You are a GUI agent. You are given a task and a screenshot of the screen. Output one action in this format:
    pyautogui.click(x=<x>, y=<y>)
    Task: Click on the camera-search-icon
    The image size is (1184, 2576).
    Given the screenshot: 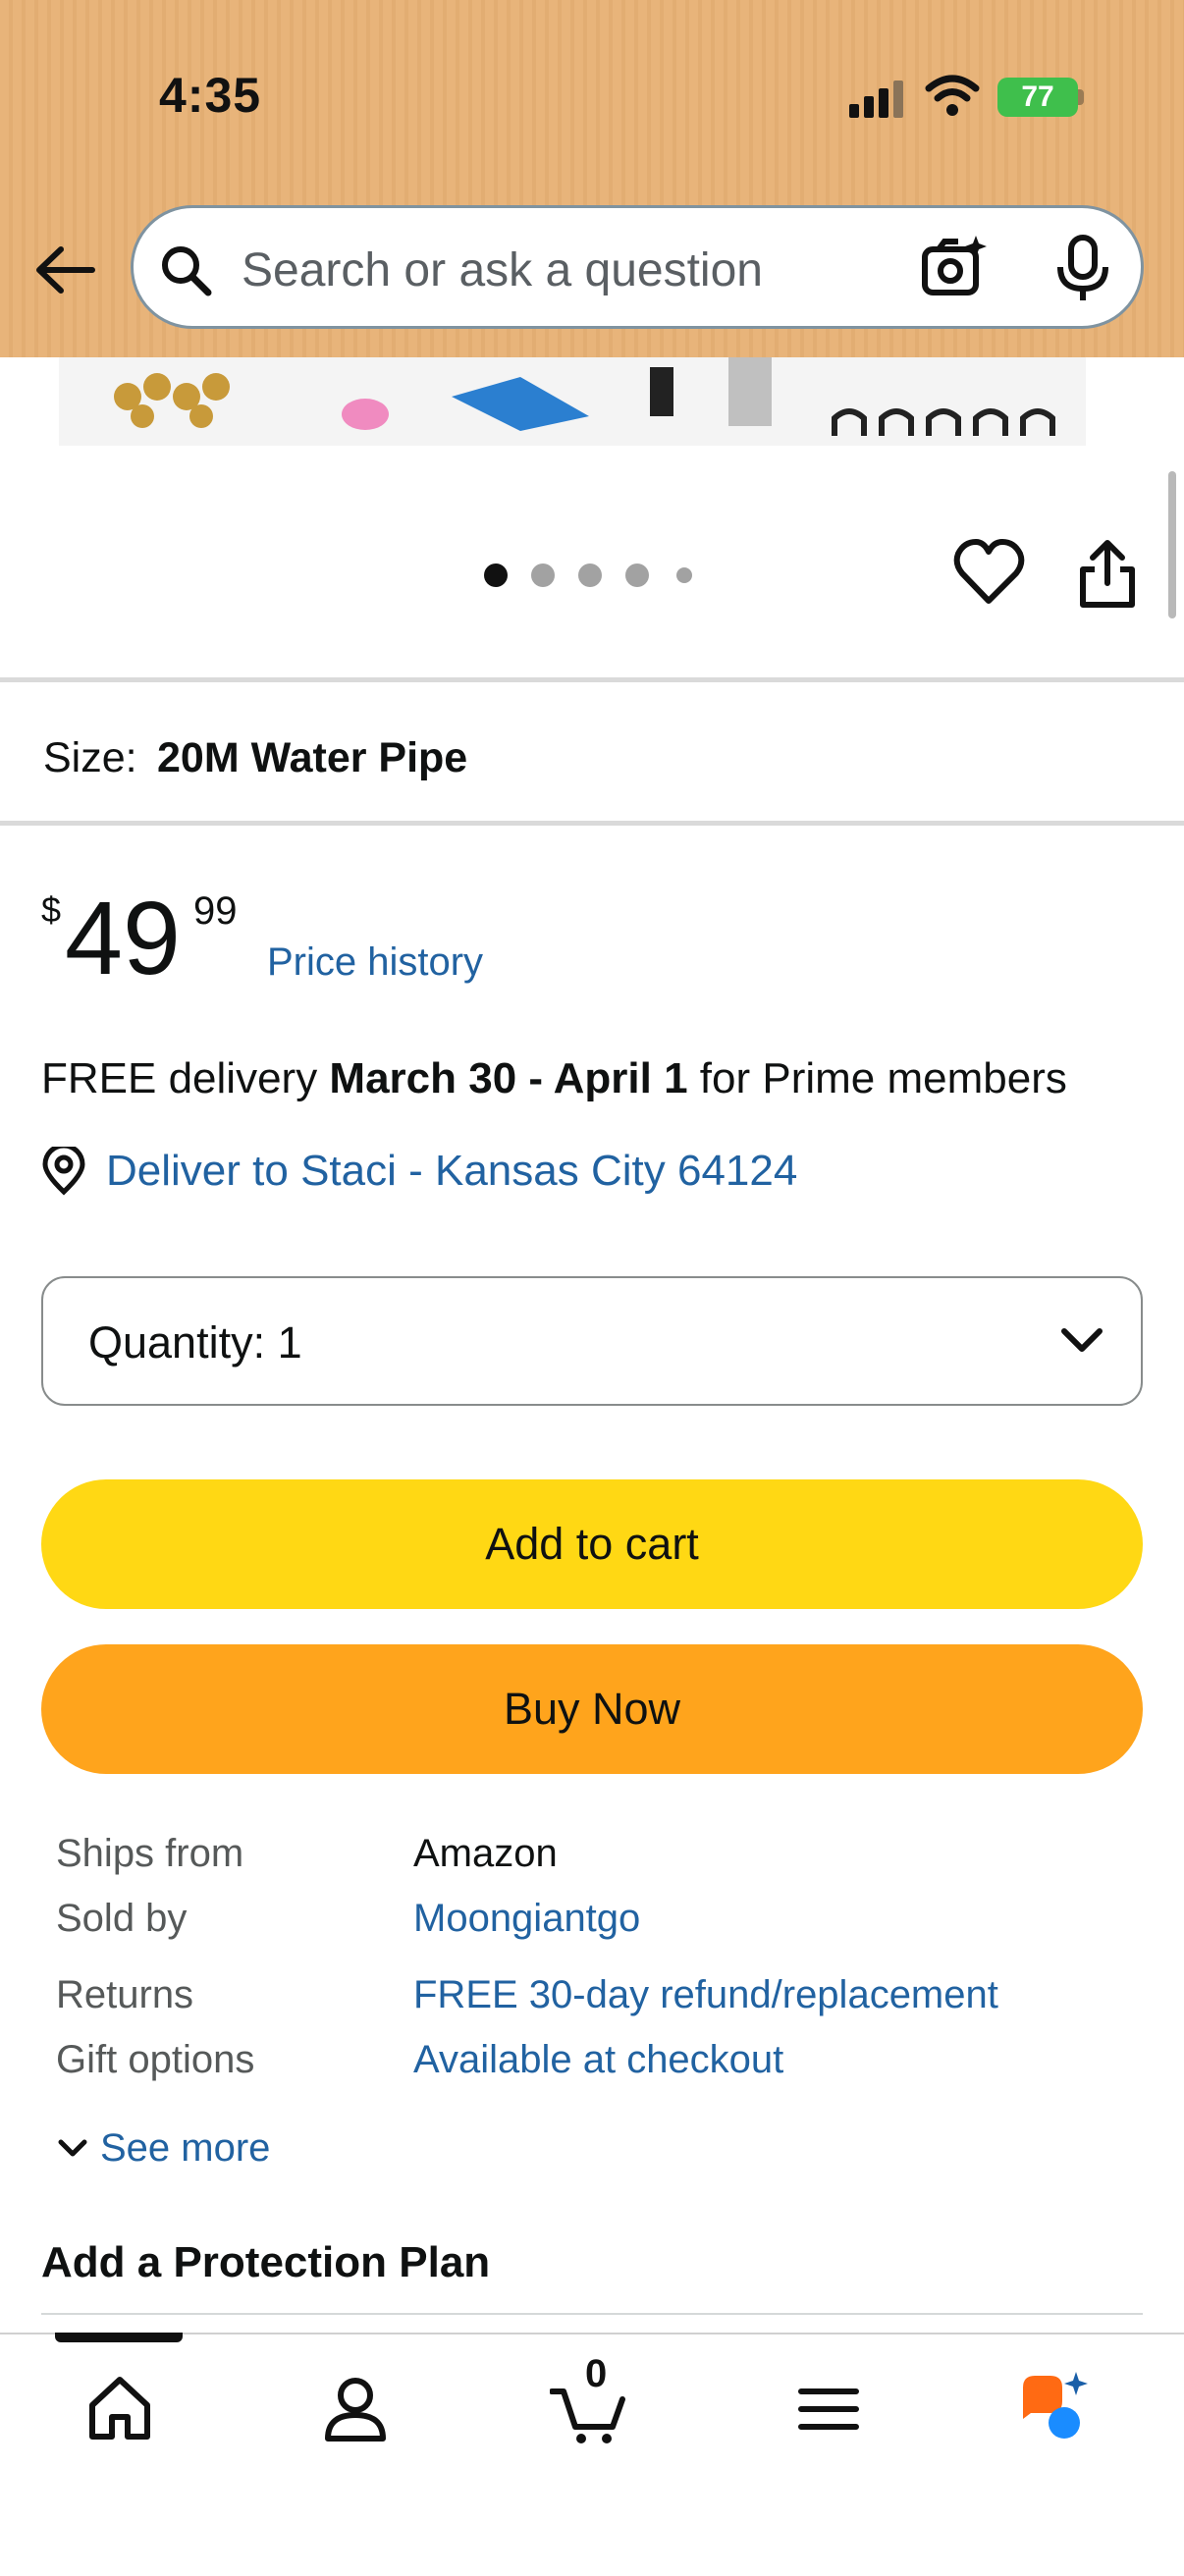 What is the action you would take?
    pyautogui.click(x=955, y=267)
    